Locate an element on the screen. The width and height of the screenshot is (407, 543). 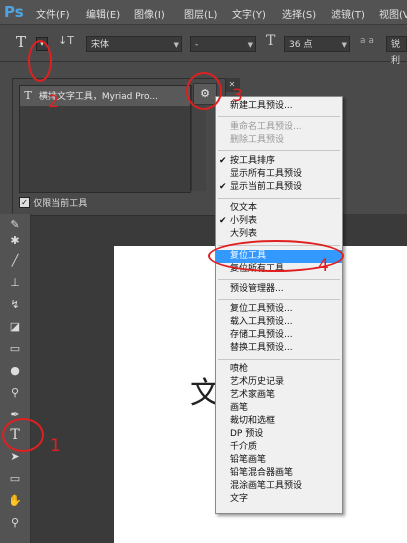
clone-stamp-icon: ⊥ is located at coordinates (15, 283).